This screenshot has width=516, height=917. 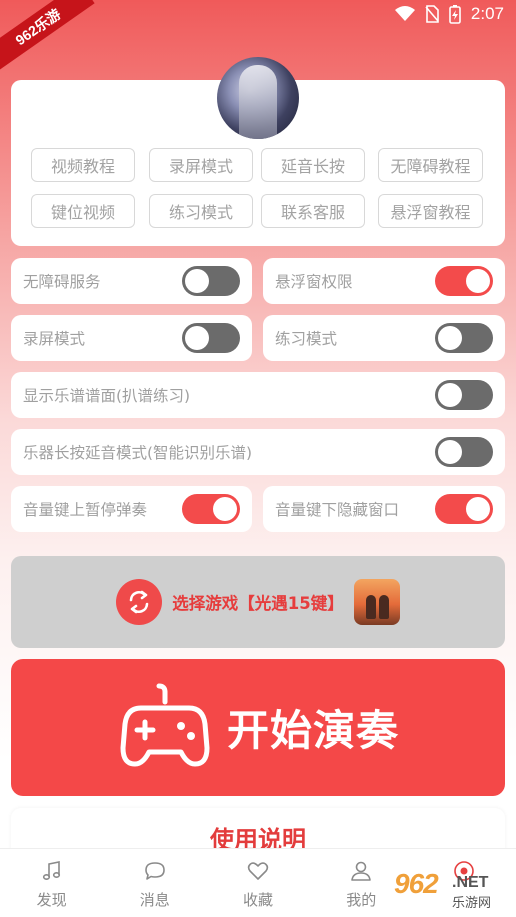 I want to click on chip-practice-mode: 练习模式, so click(x=201, y=211).